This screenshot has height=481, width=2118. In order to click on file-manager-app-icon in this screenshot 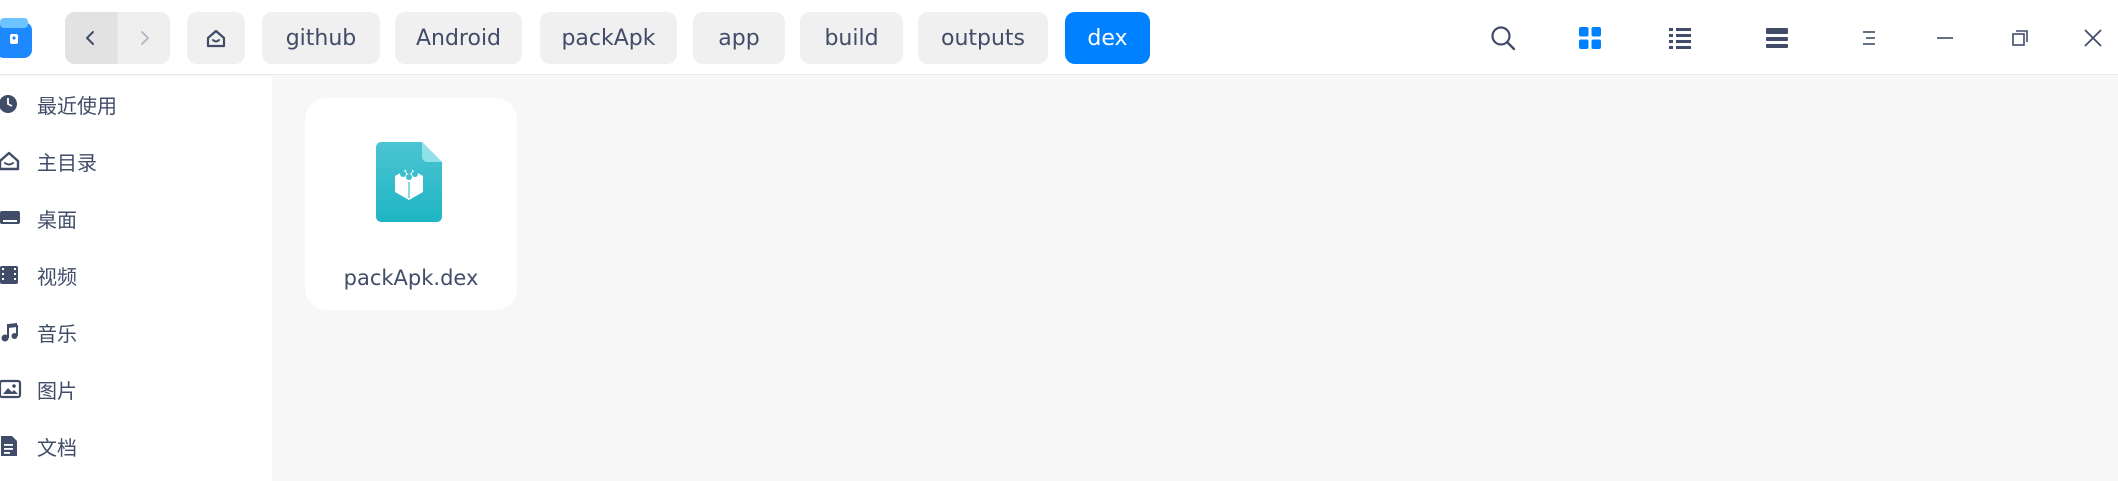, I will do `click(16, 38)`.